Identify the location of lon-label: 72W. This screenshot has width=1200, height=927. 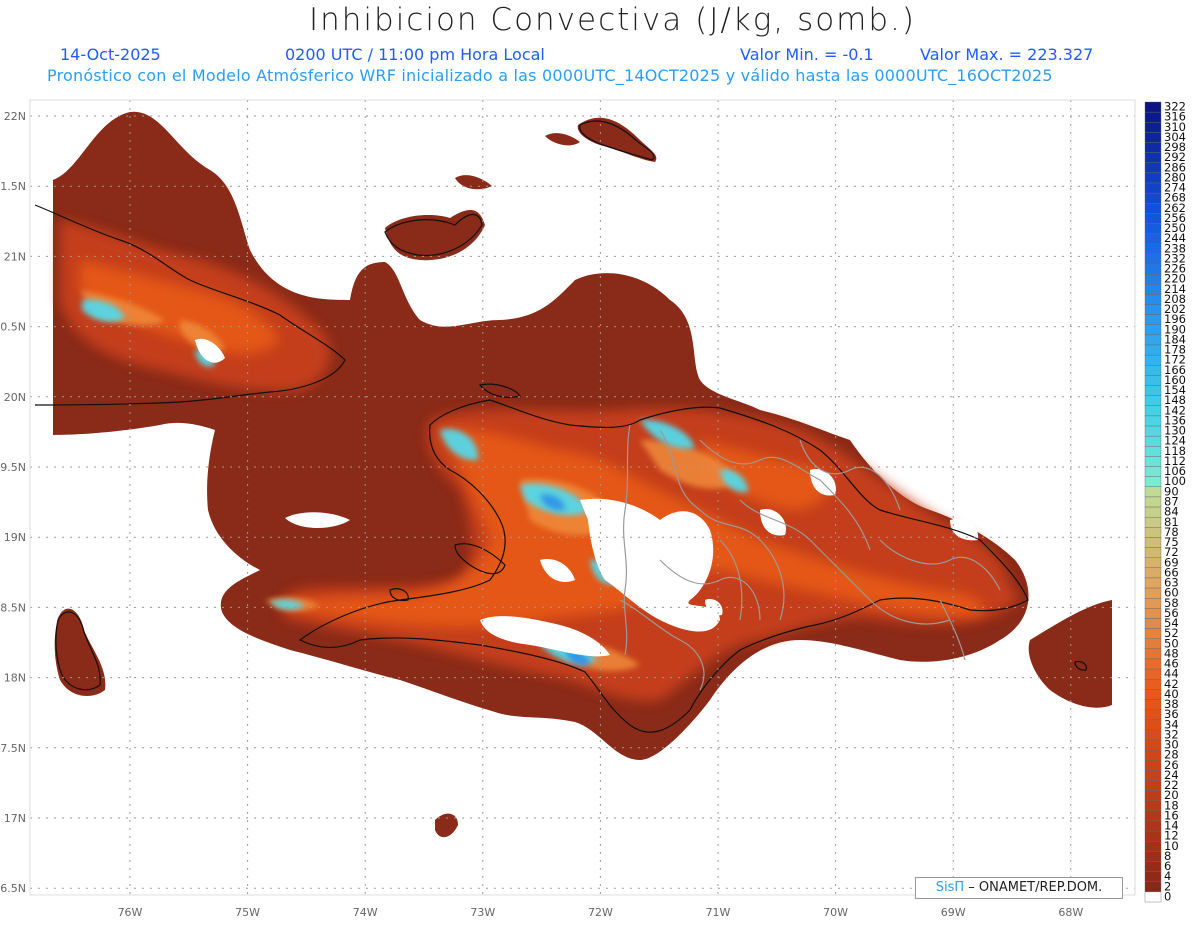
(600, 912).